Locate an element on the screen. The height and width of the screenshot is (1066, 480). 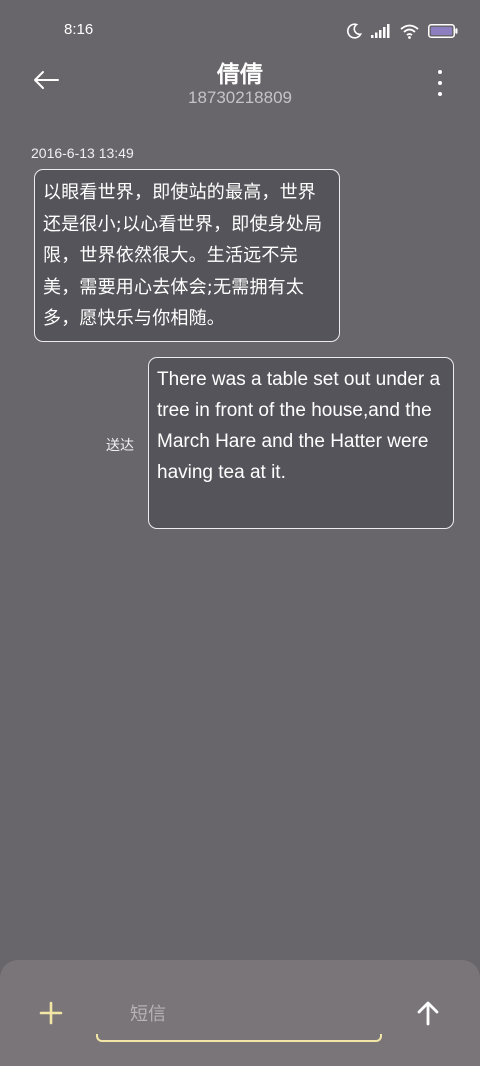
input-underline is located at coordinates (239, 1038).